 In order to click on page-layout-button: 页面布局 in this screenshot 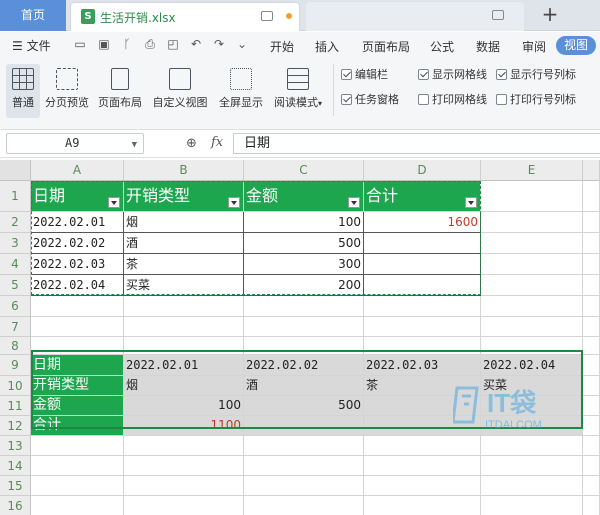, I will do `click(120, 87)`.